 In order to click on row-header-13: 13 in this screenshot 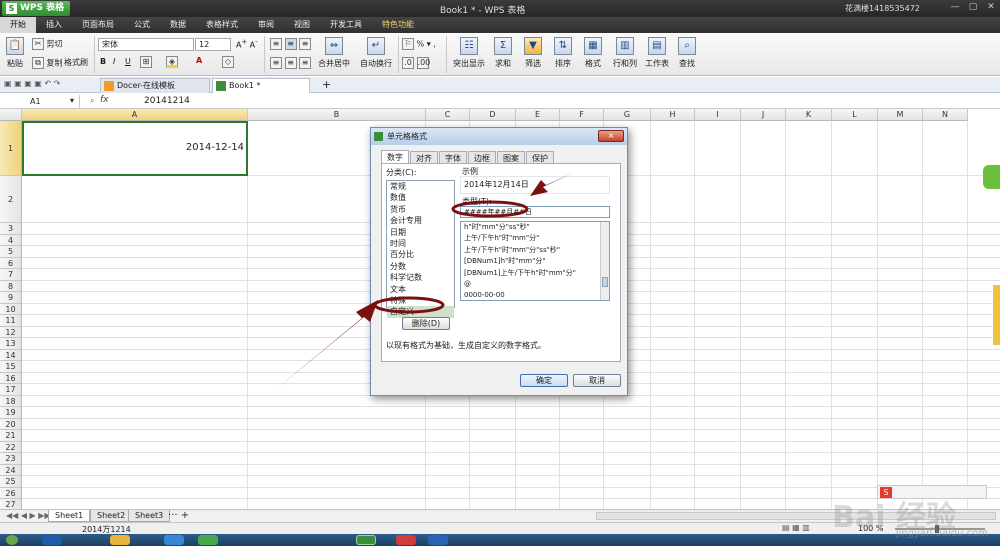, I will do `click(11, 344)`.